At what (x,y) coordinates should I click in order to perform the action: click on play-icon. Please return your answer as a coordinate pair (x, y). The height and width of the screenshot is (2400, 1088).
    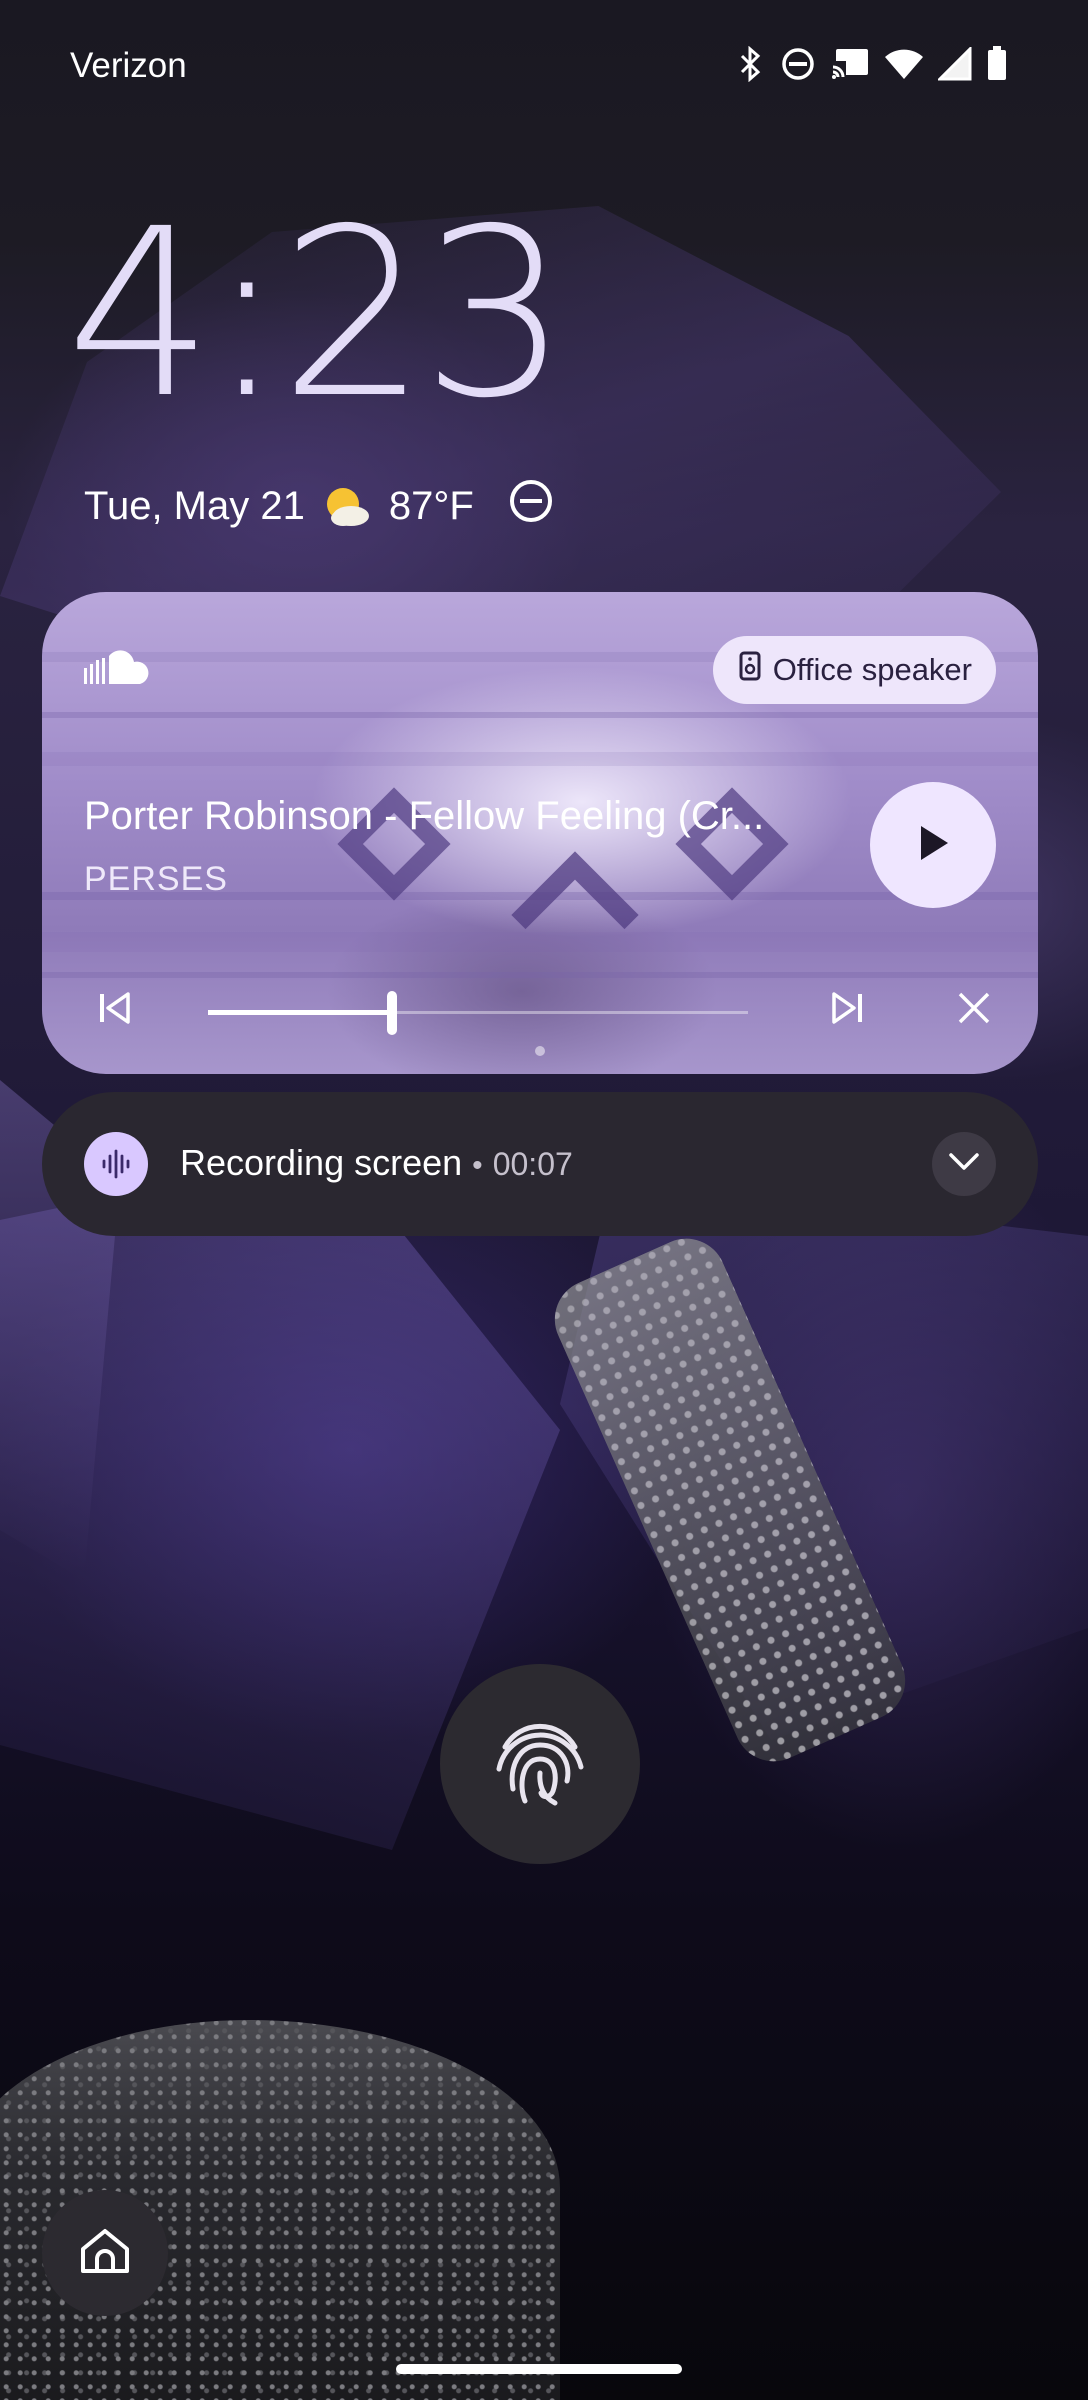
    Looking at the image, I should click on (933, 845).